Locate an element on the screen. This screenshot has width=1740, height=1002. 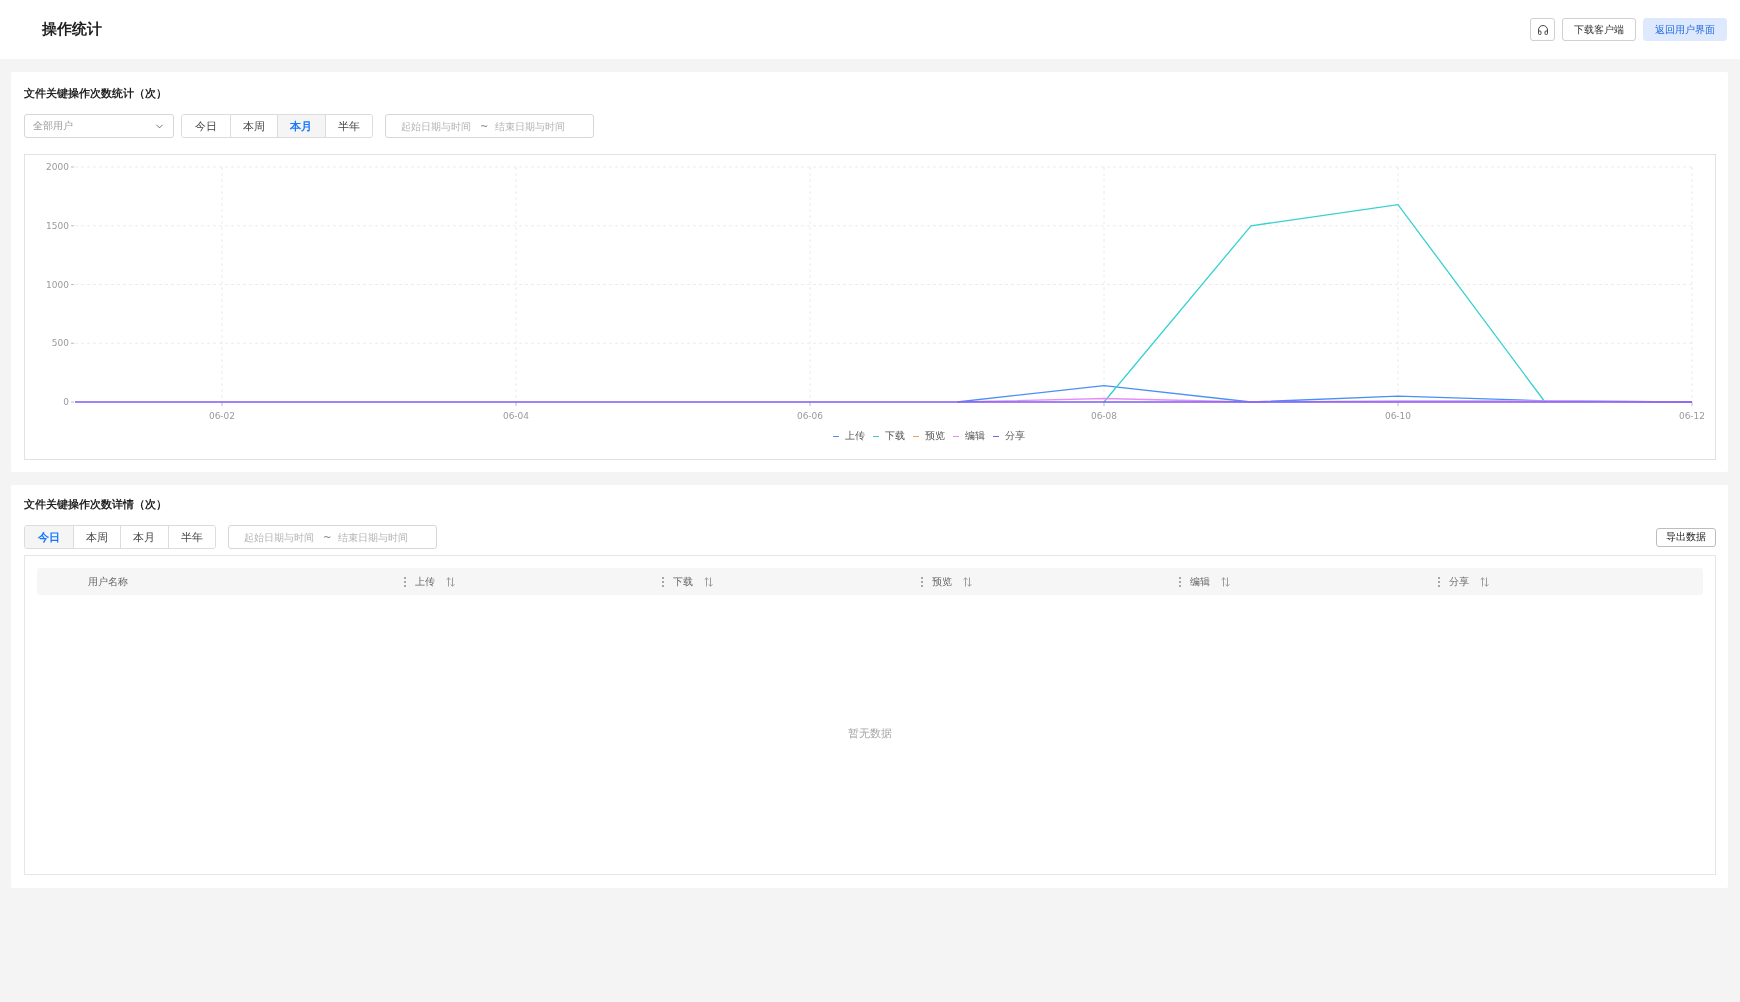
axis-label: 06-06 is located at coordinates (810, 416).